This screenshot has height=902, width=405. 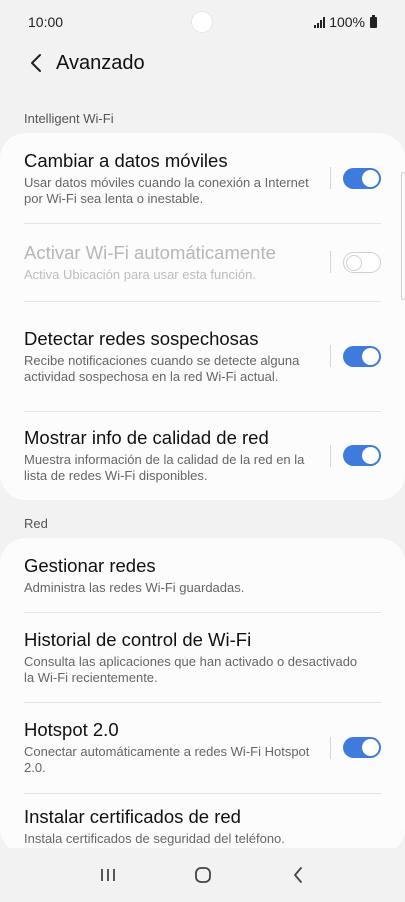 I want to click on item-title: Historial de control de Wi-Fi, so click(x=138, y=639).